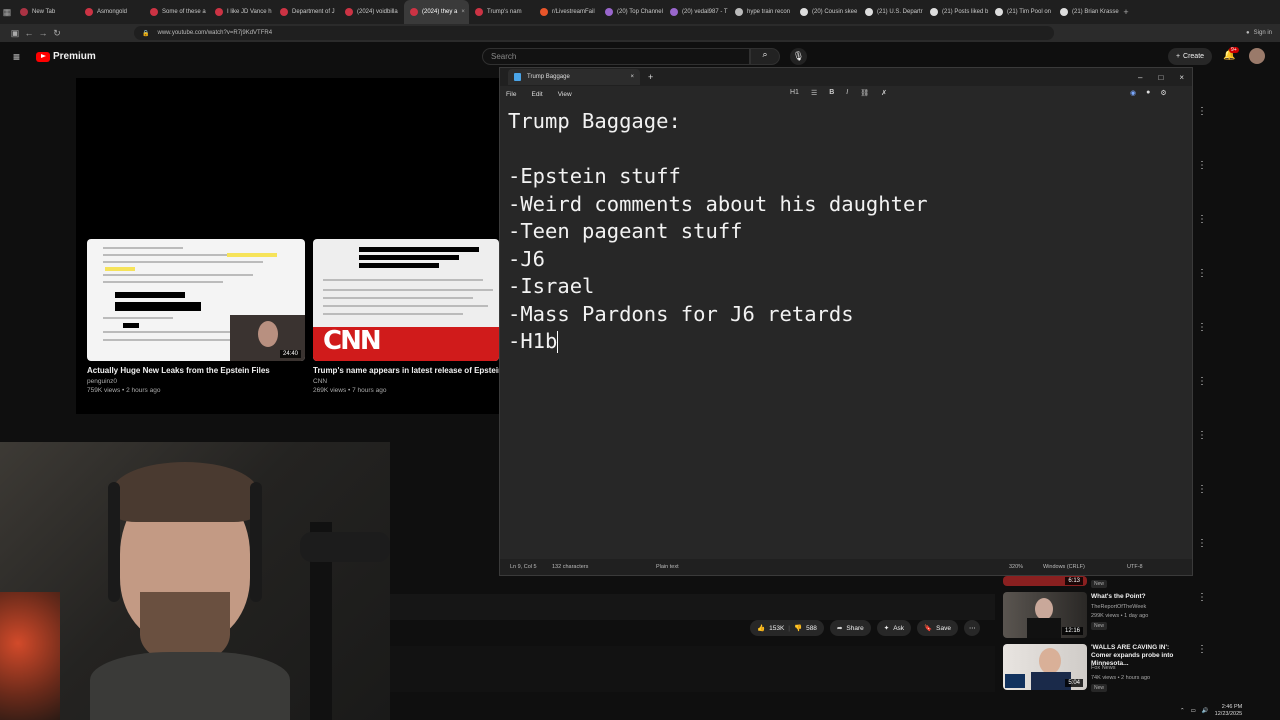 The width and height of the screenshot is (1280, 720). What do you see at coordinates (1098, 583) in the screenshot?
I see `sidebar-item-partial: 6:13 New` at bounding box center [1098, 583].